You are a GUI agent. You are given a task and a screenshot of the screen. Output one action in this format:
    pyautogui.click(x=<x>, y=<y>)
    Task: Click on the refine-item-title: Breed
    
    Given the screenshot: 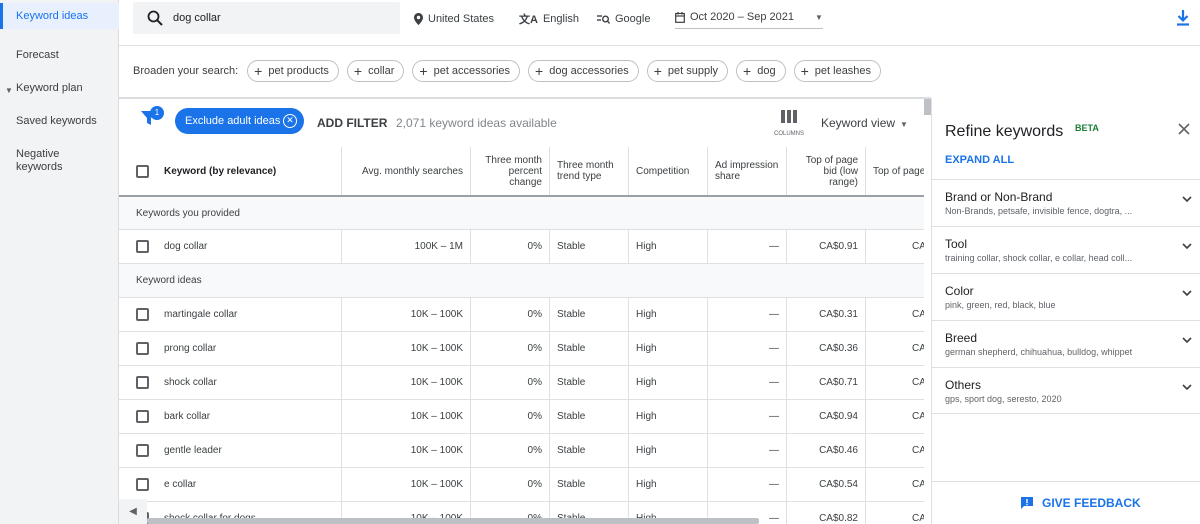 What is the action you would take?
    pyautogui.click(x=961, y=338)
    